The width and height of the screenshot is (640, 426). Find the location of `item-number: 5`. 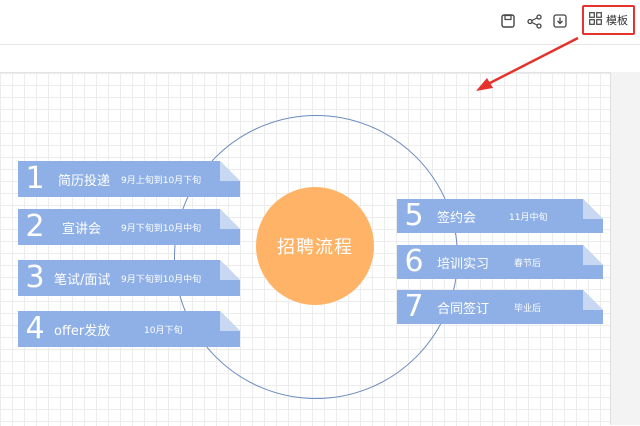

item-number: 5 is located at coordinates (414, 215).